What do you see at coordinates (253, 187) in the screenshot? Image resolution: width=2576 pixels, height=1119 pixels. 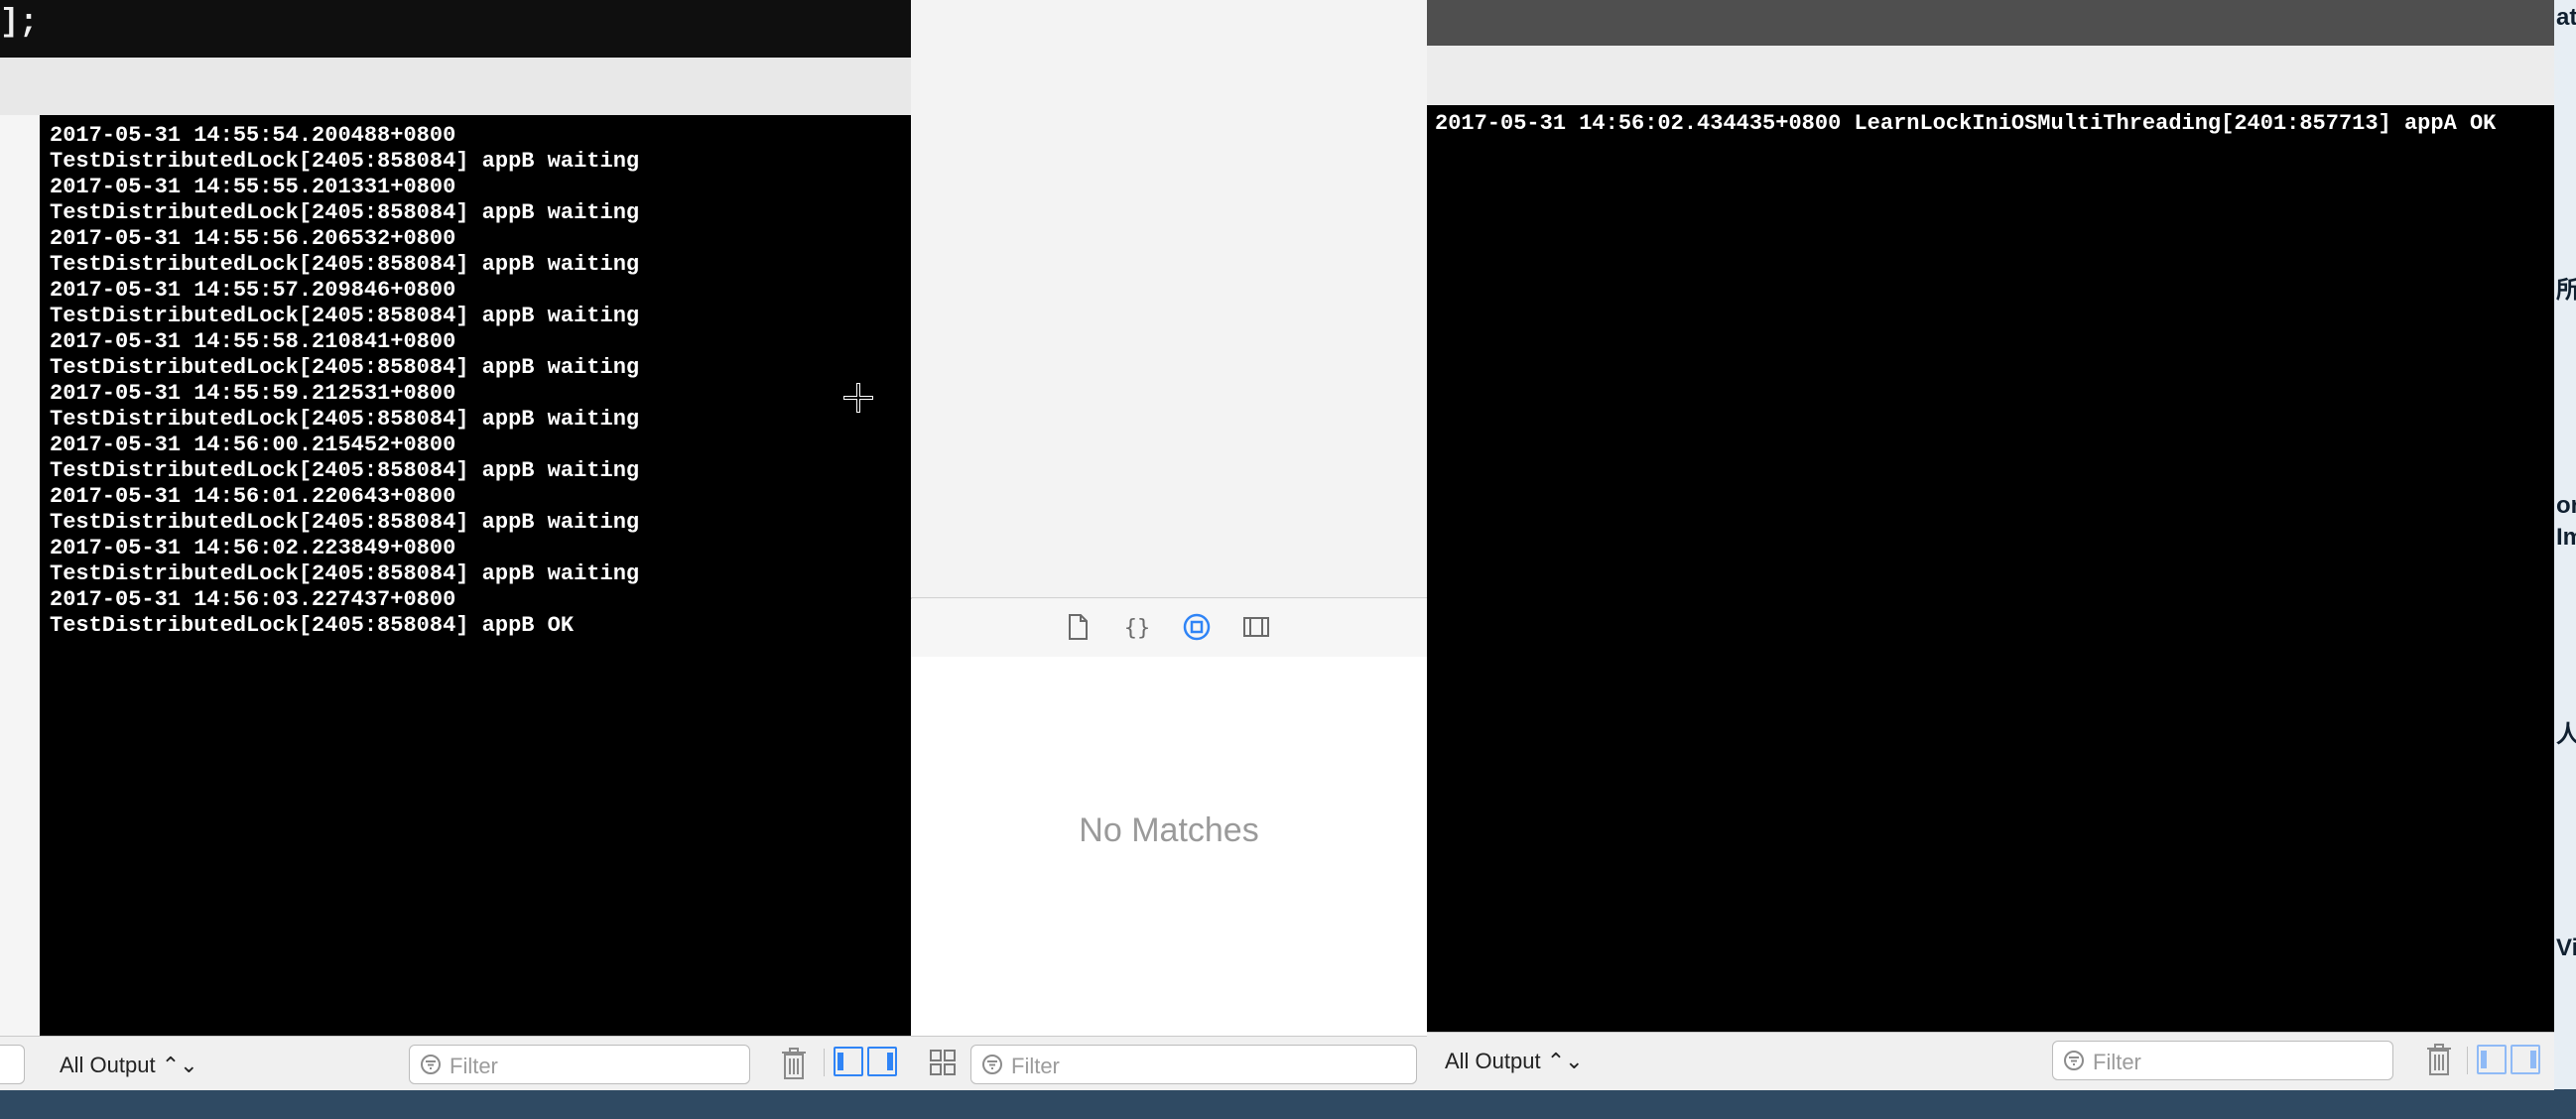 I see `log-line: 2017-05-31 14:55:55.201331+0800` at bounding box center [253, 187].